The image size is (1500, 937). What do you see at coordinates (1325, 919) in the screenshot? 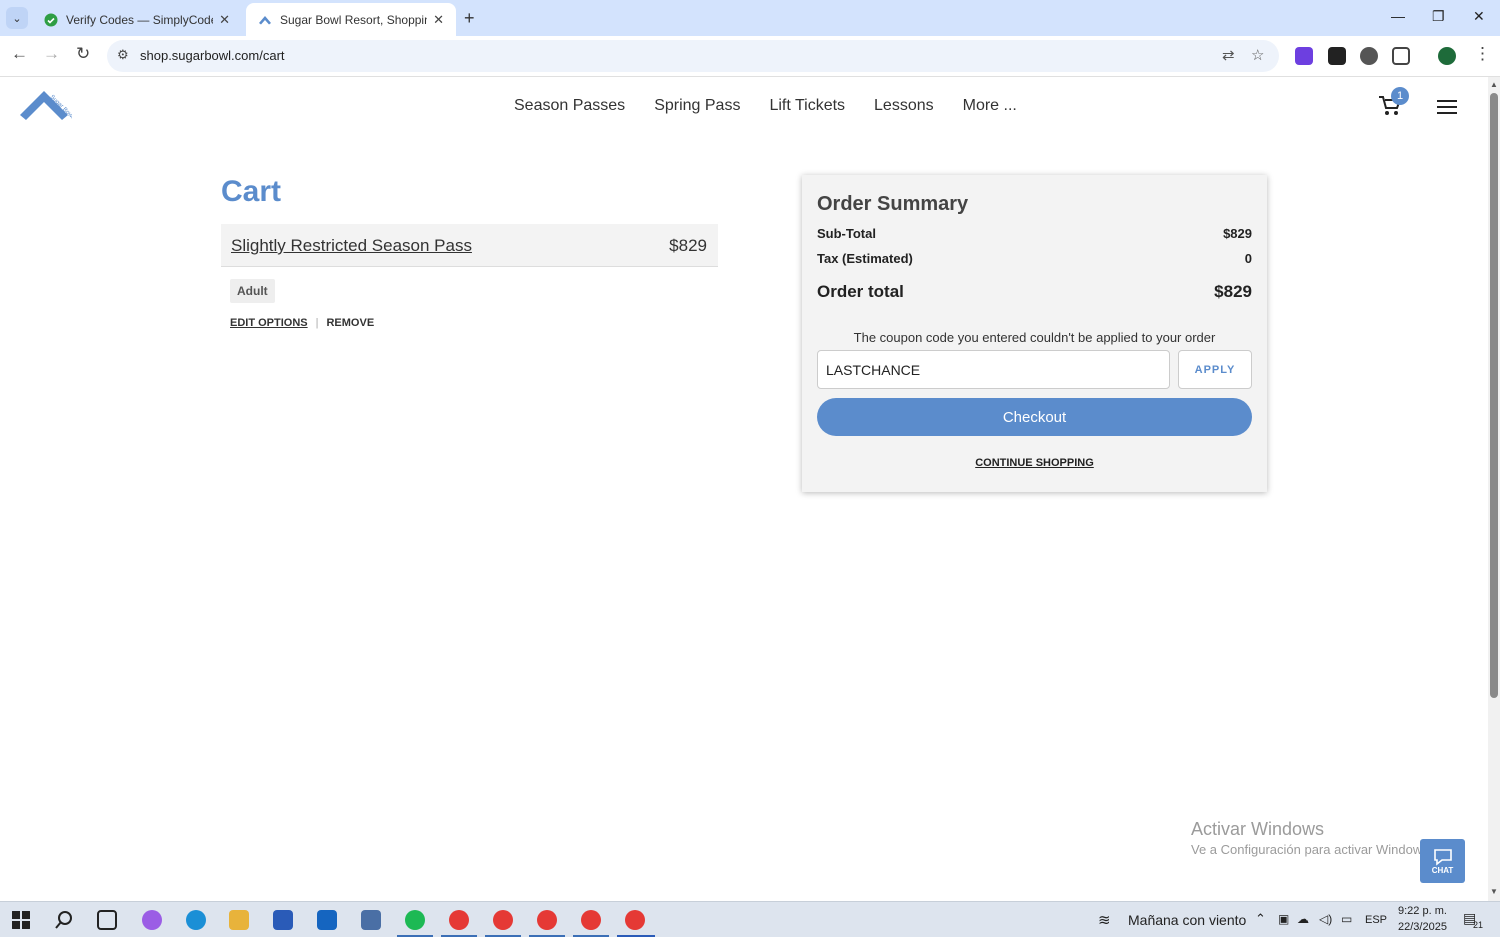
I see `volume-icon: ◁)` at bounding box center [1325, 919].